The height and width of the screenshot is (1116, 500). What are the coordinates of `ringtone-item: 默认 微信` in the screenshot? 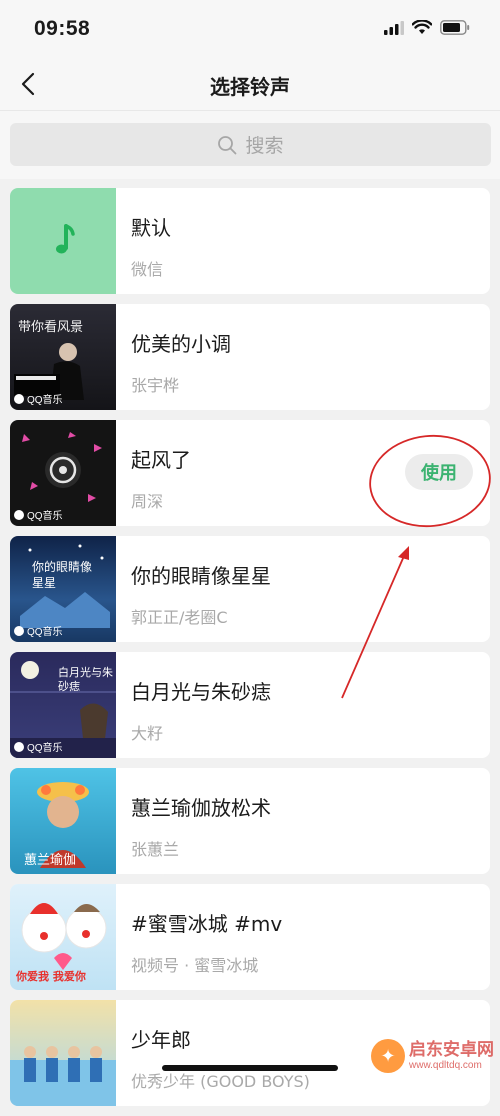 It's located at (250, 241).